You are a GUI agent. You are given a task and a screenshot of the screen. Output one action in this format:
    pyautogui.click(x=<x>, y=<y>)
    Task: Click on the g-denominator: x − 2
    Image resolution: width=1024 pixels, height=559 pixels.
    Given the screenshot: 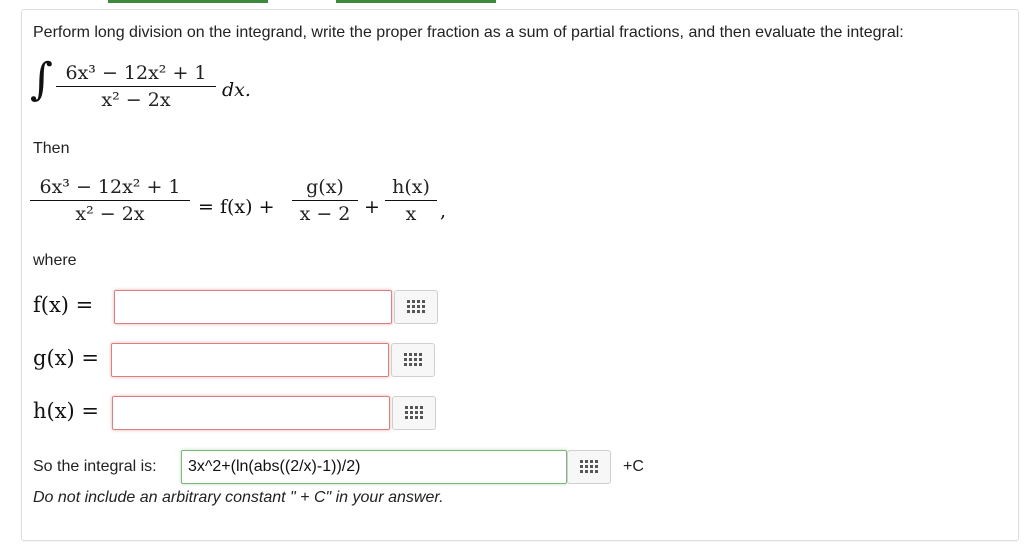 What is the action you would take?
    pyautogui.click(x=325, y=214)
    